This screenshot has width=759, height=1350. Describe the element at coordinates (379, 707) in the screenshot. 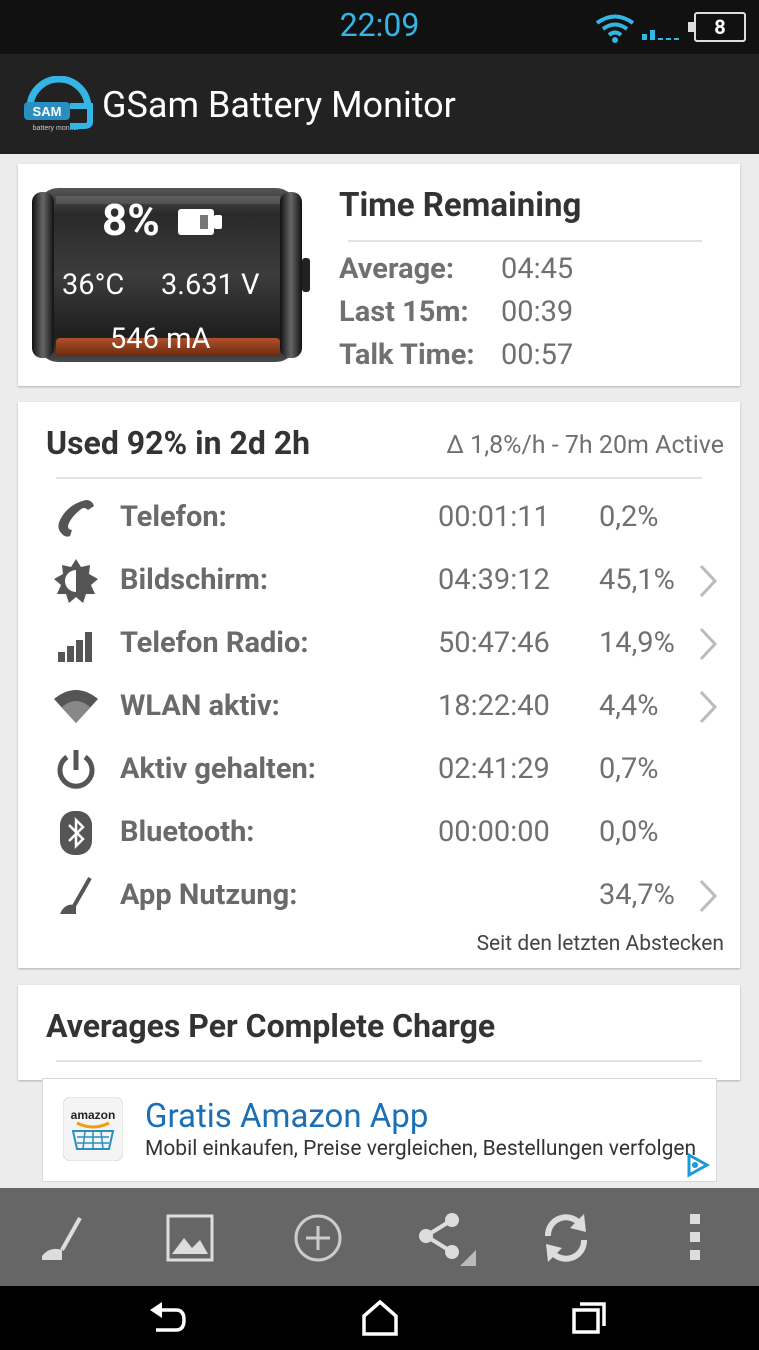

I see `usage-row-wlan: WLAN aktiv: 18:22:40 4,4%` at that location.